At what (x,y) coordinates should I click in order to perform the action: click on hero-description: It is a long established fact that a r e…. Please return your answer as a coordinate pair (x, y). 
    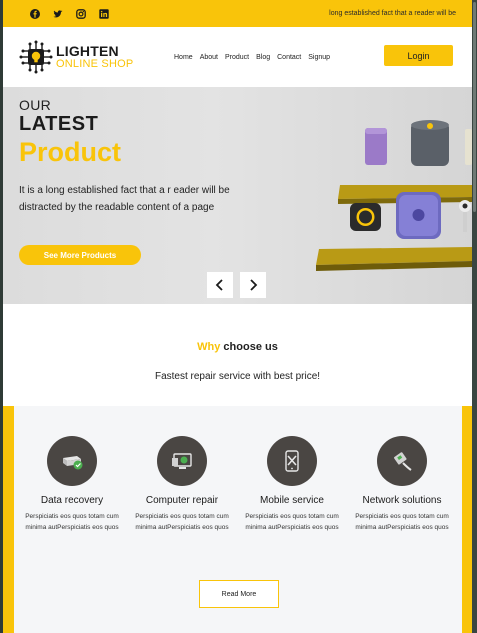
    Looking at the image, I should click on (124, 199).